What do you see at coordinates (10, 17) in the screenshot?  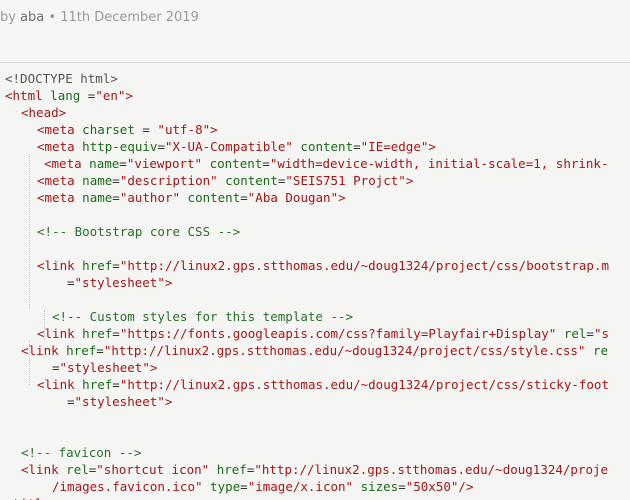 I see `byline-prefix: by` at bounding box center [10, 17].